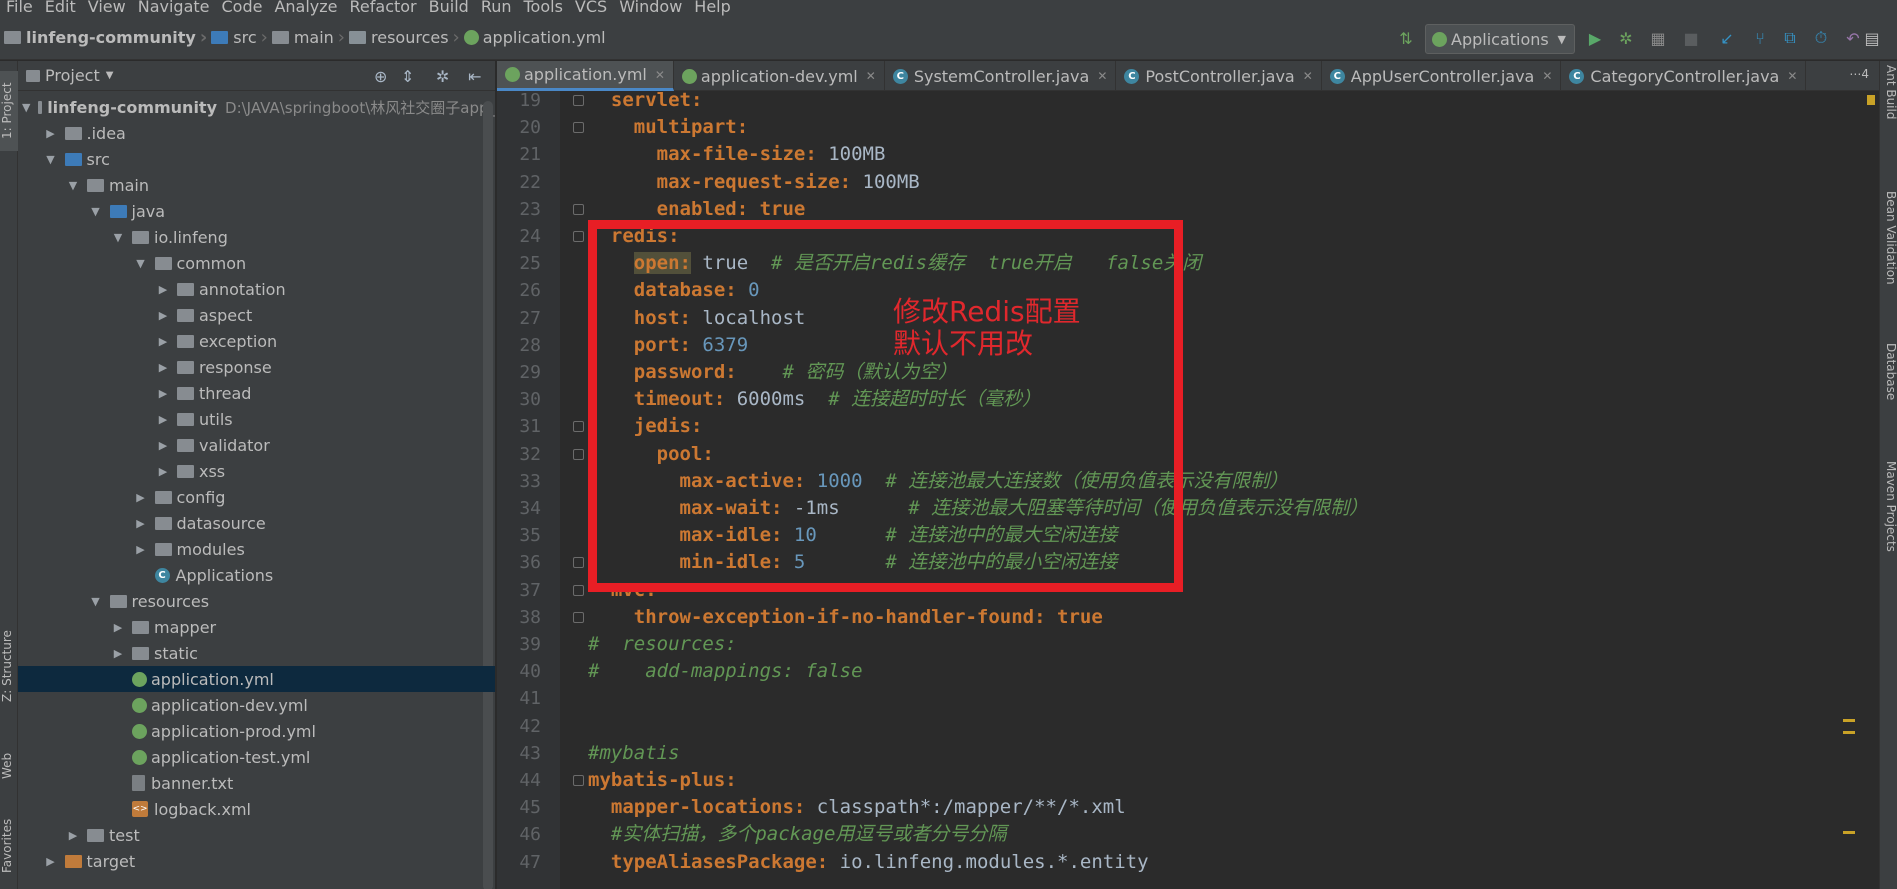 The image size is (1897, 889). What do you see at coordinates (407, 76) in the screenshot?
I see `collapse-all-icon: ⇕` at bounding box center [407, 76].